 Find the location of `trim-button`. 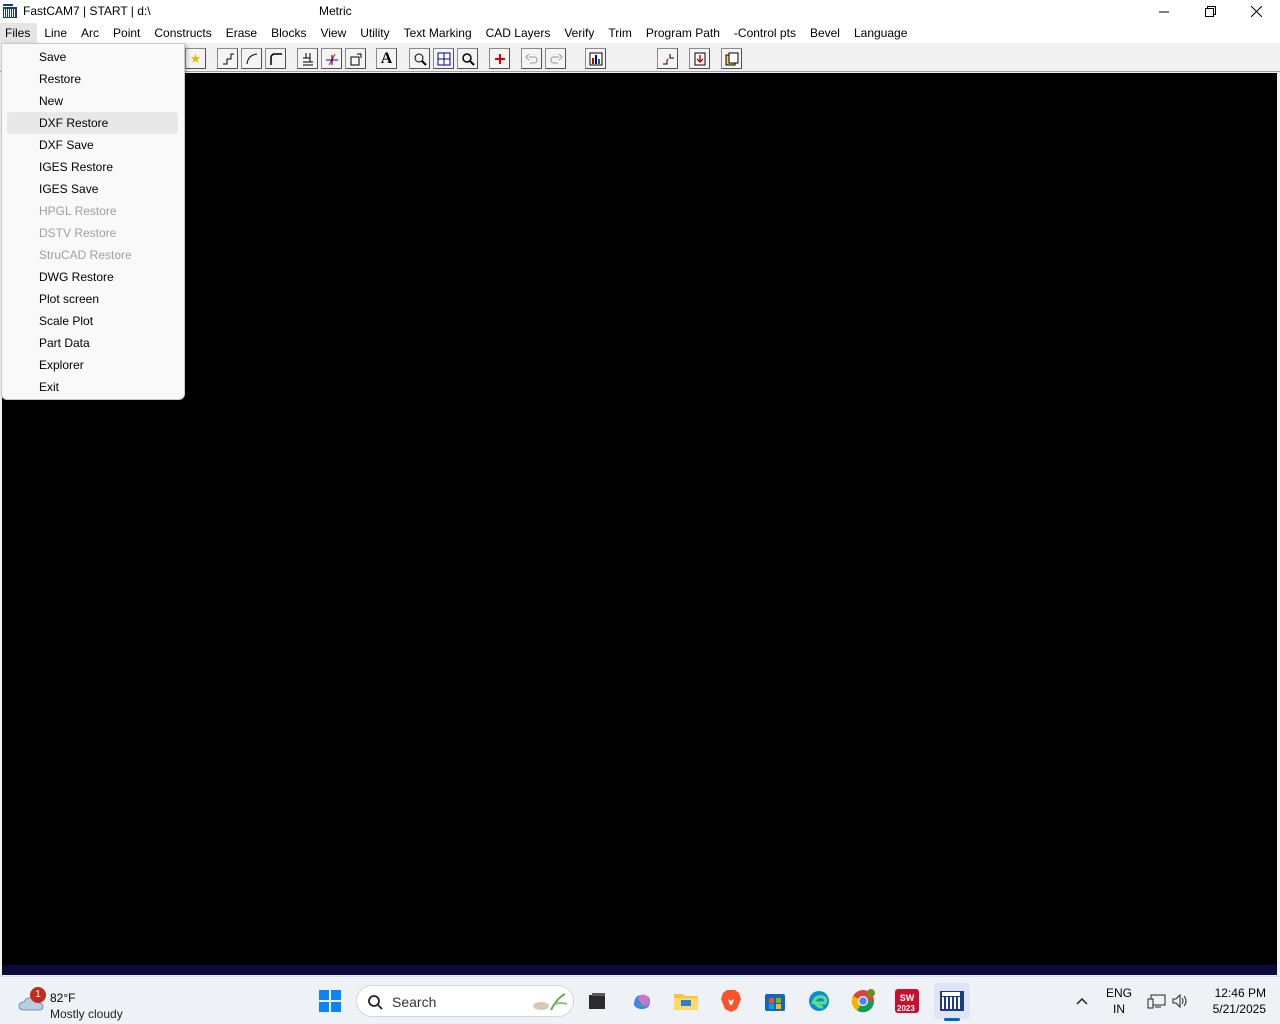

trim-button is located at coordinates (331, 58).